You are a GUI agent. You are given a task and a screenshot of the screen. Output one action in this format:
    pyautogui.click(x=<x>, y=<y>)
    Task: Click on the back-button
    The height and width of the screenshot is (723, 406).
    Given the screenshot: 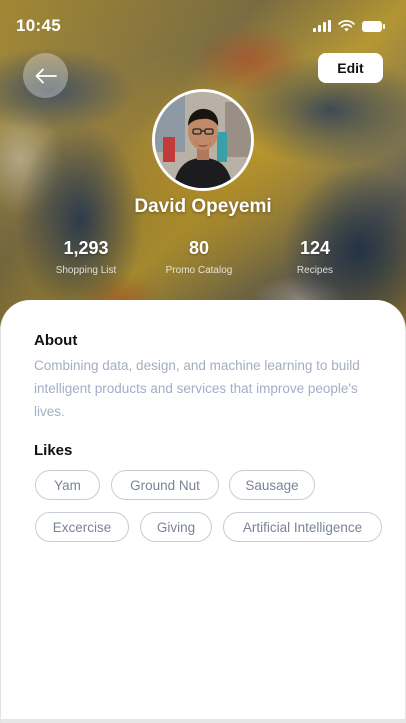 What is the action you would take?
    pyautogui.click(x=45, y=75)
    